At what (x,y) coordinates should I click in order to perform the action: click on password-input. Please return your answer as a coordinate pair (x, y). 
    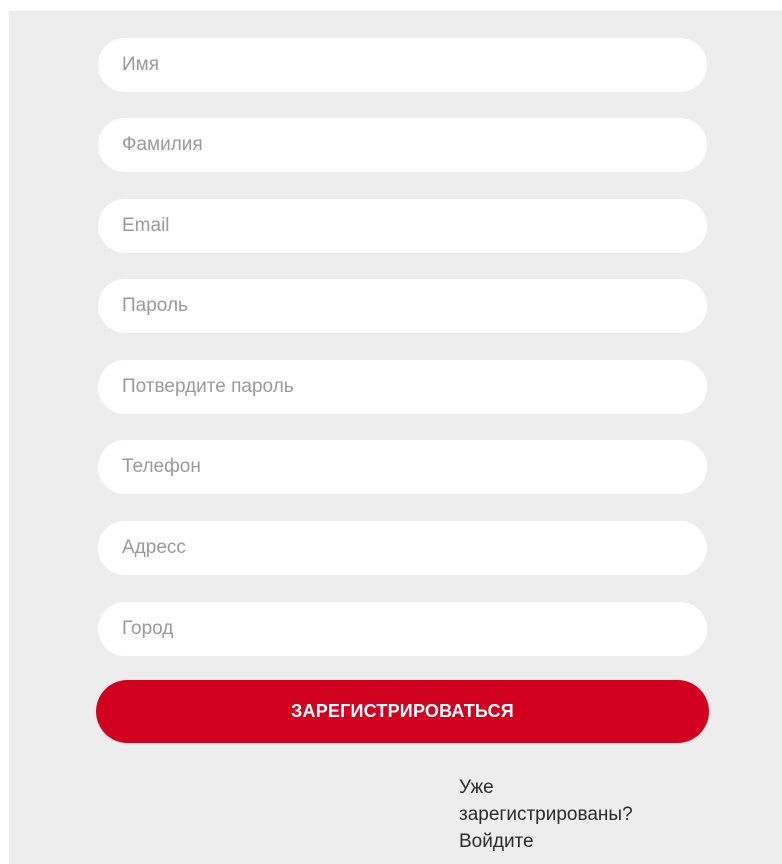
    Looking at the image, I should click on (402, 306).